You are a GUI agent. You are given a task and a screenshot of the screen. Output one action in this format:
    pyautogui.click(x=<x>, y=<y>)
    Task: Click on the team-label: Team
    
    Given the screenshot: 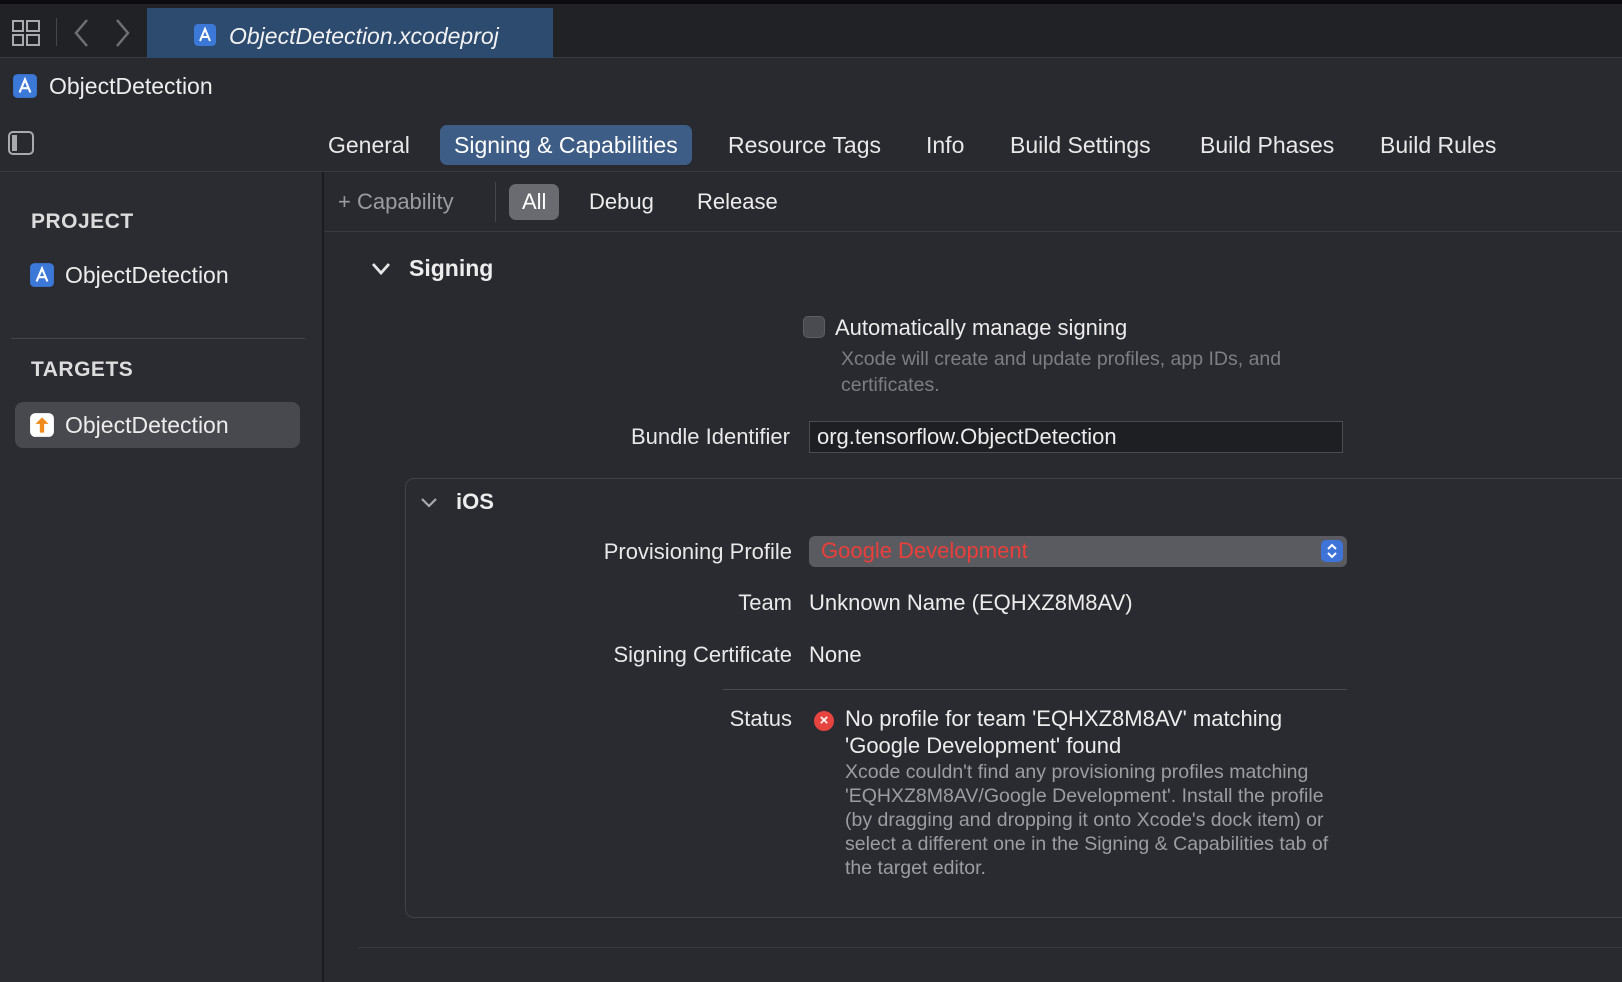 What is the action you would take?
    pyautogui.click(x=765, y=602)
    